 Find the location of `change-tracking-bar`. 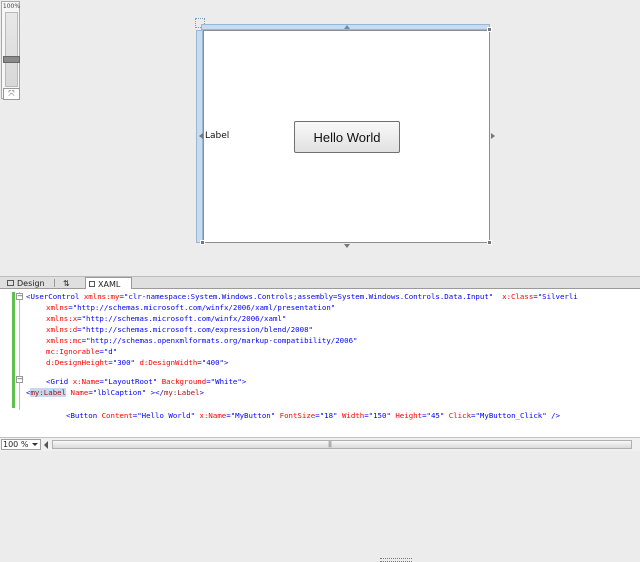

change-tracking-bar is located at coordinates (13, 350).